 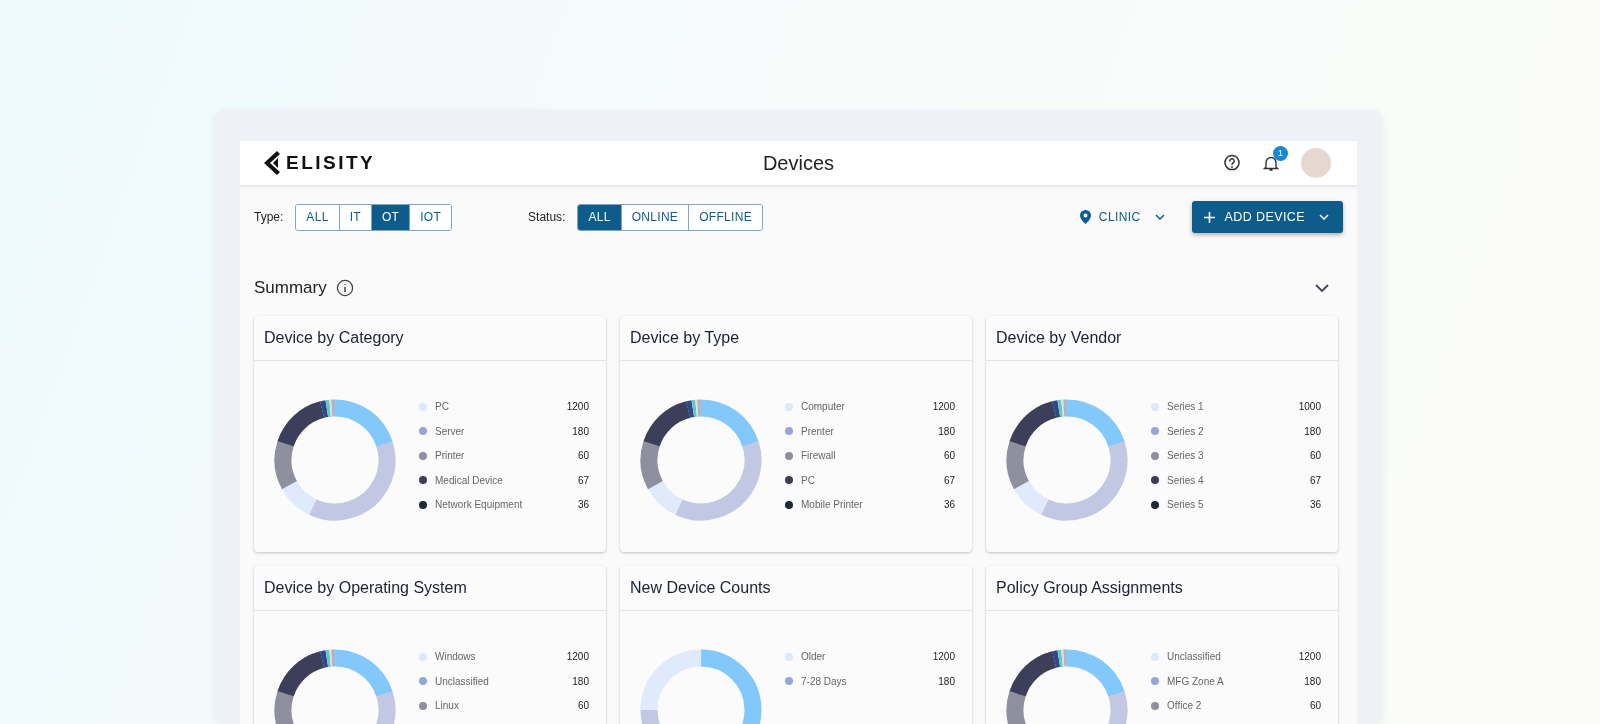 What do you see at coordinates (1309, 407) in the screenshot?
I see `legend-value: 1000` at bounding box center [1309, 407].